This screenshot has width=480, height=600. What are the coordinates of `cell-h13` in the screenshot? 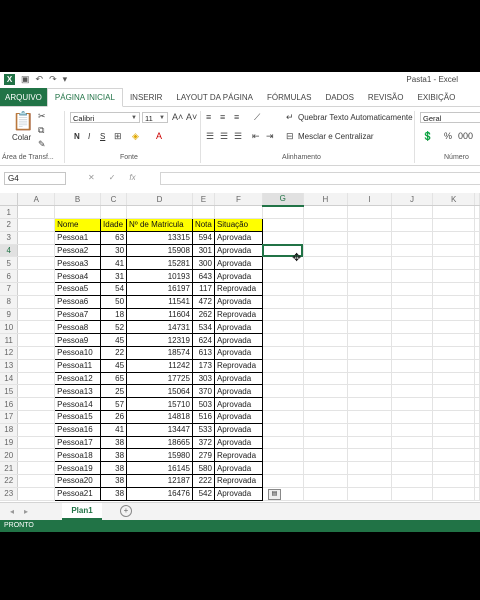 It's located at (326, 366).